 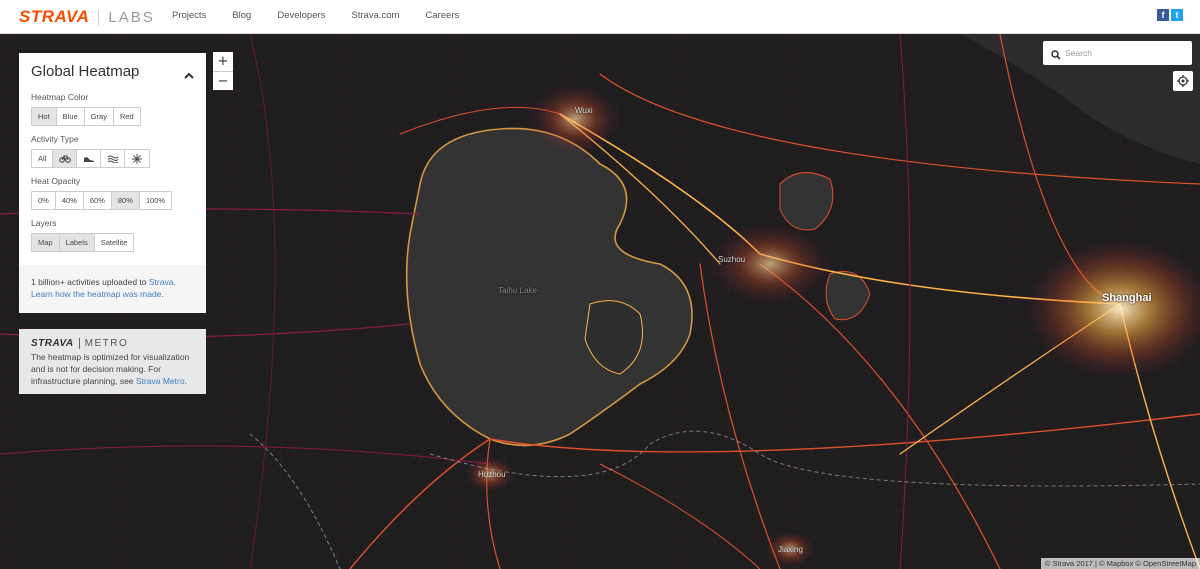 I want to click on map-label-jiaxing: Jiaxing, so click(x=790, y=549).